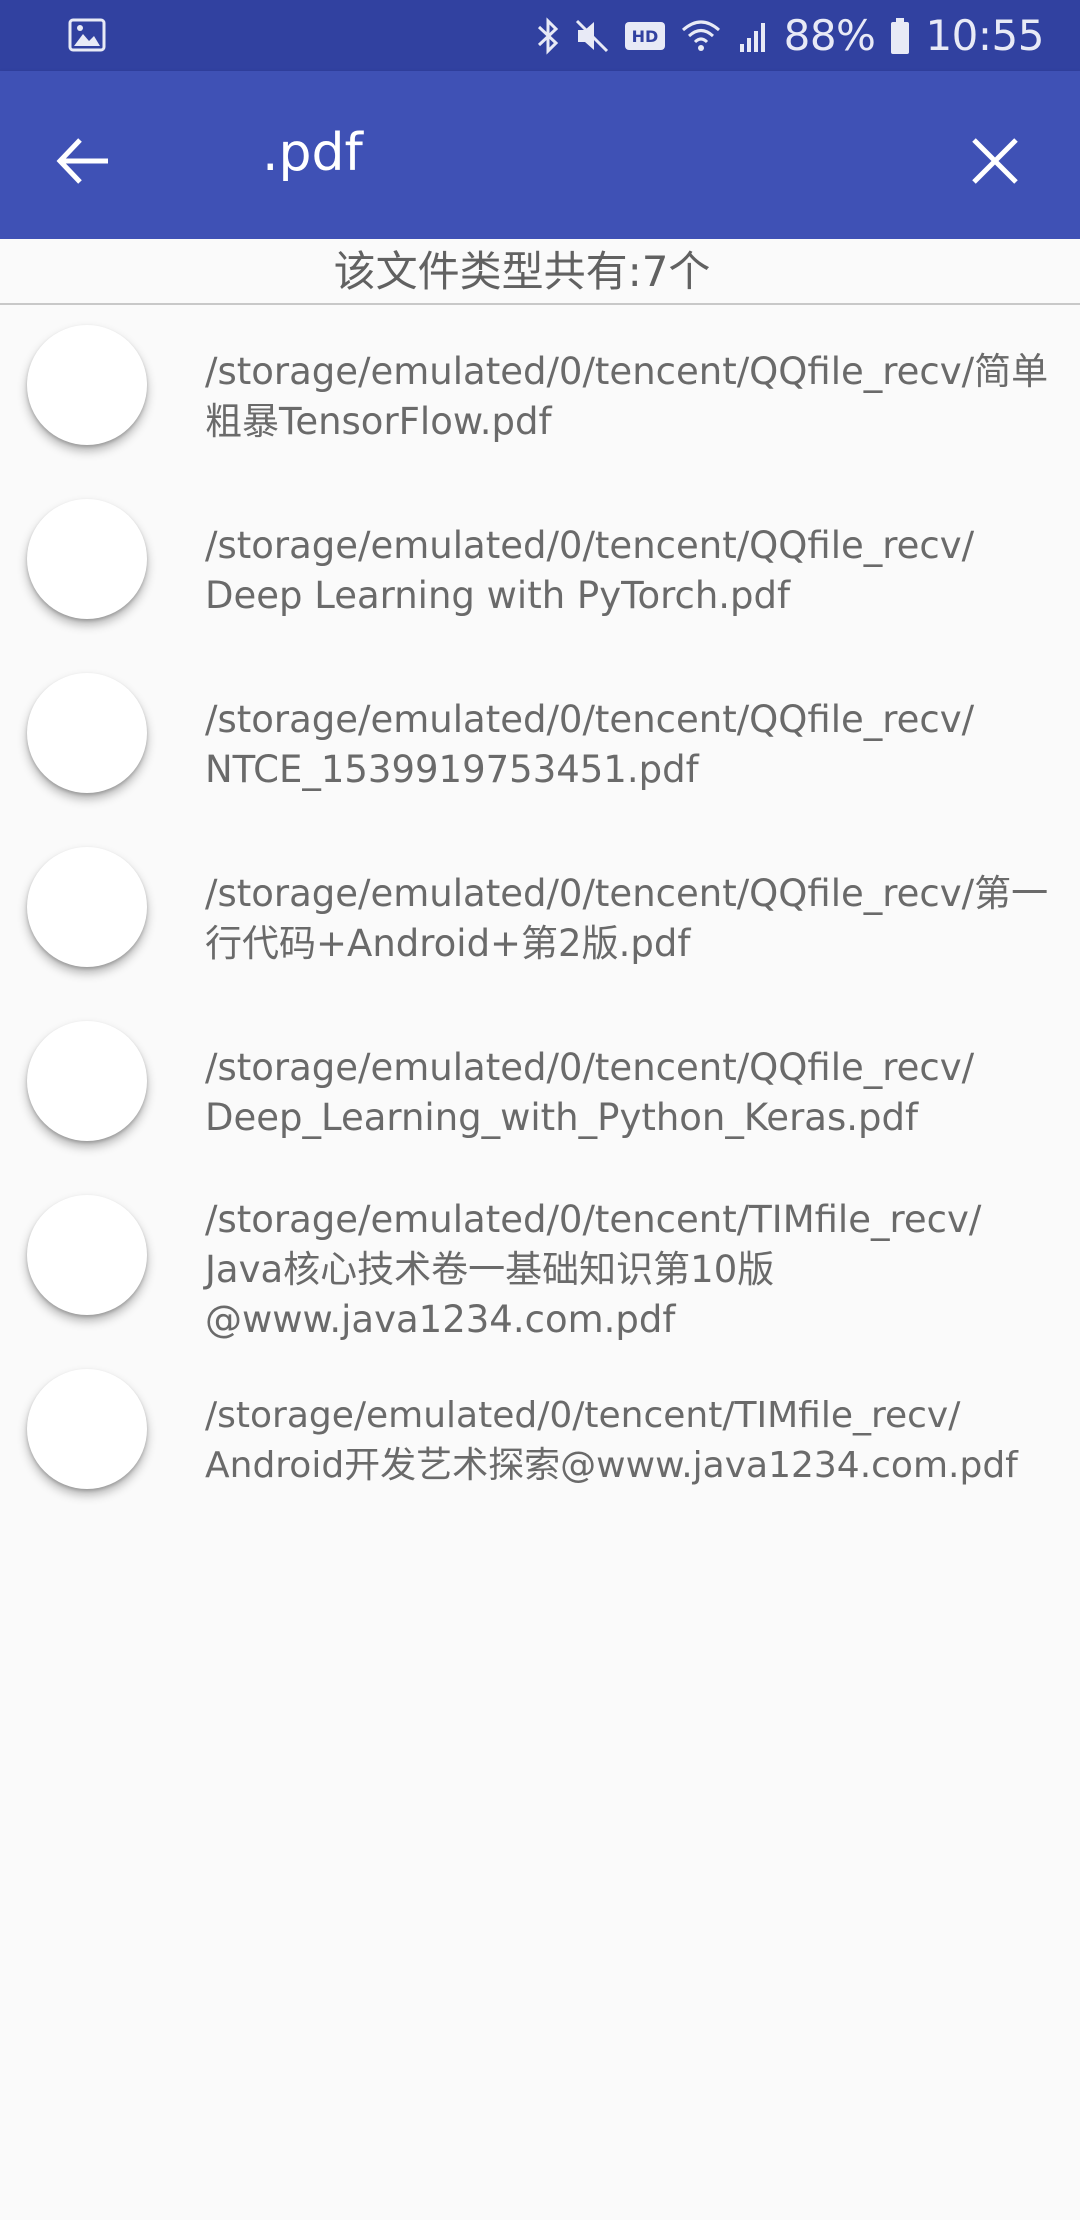 This screenshot has width=1080, height=2220. I want to click on file-count-header: 该文件类型共有:7个, so click(540, 272).